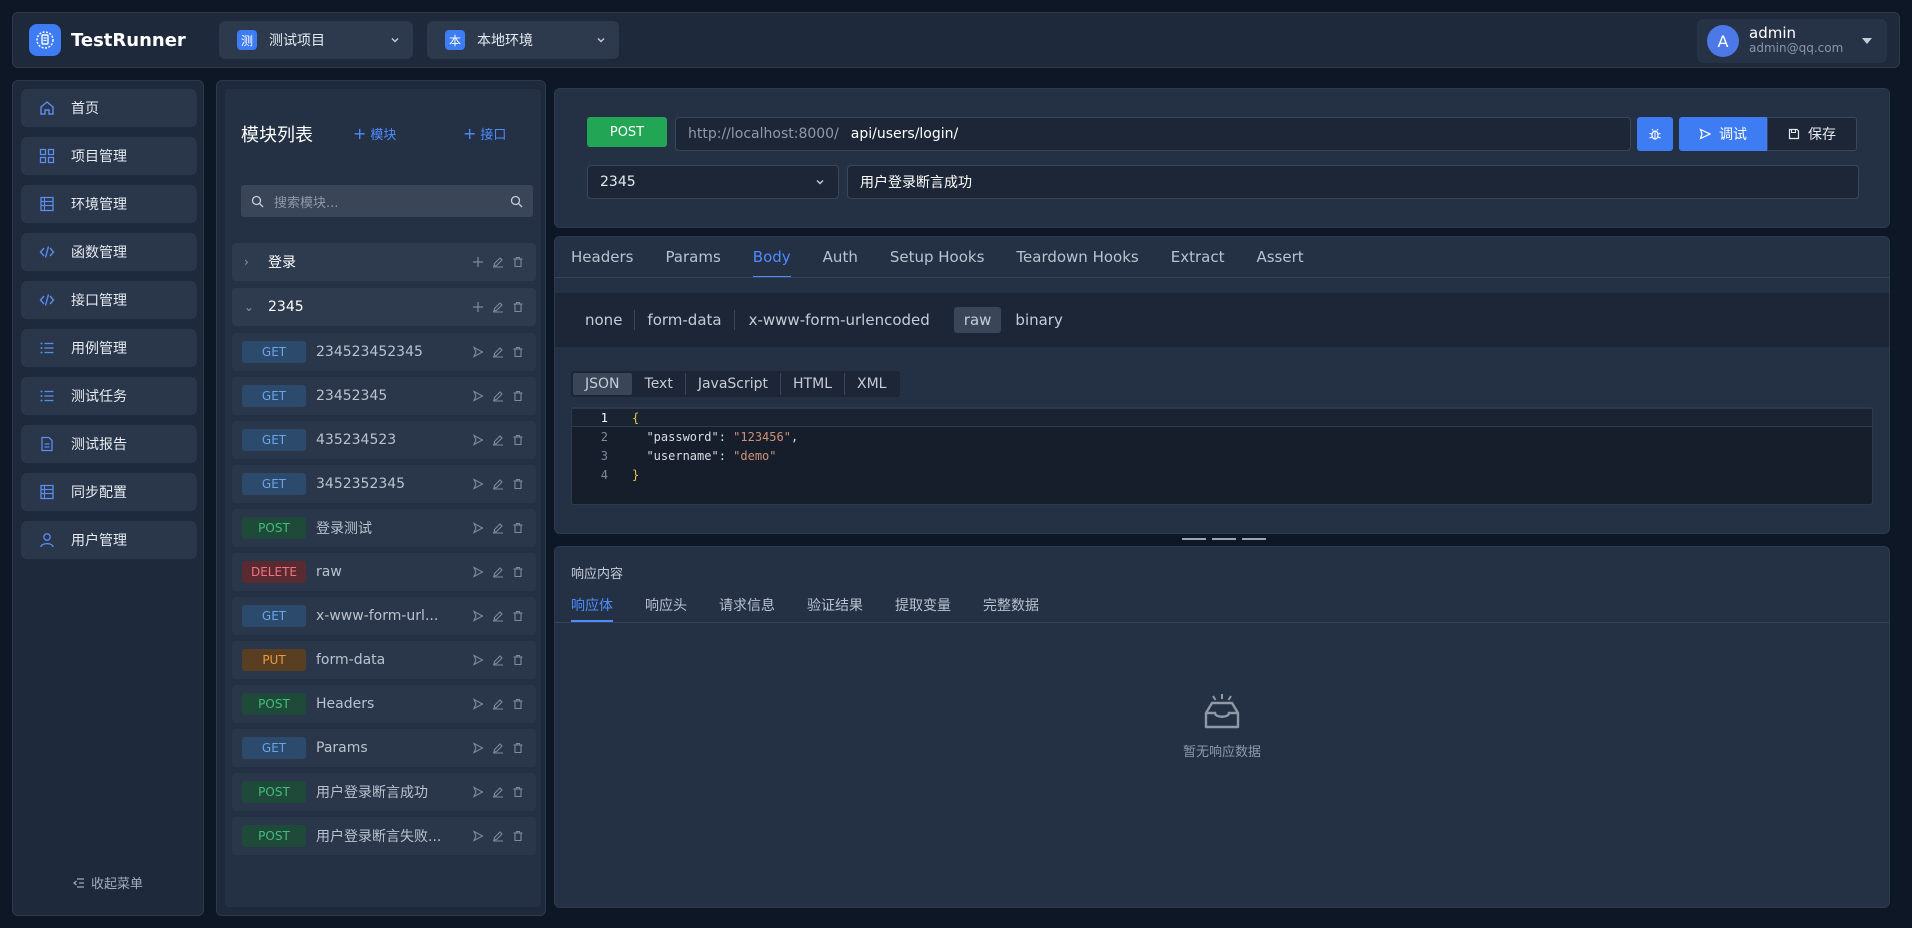 Image resolution: width=1912 pixels, height=928 pixels. What do you see at coordinates (713, 182) in the screenshot?
I see `module-select: 2345` at bounding box center [713, 182].